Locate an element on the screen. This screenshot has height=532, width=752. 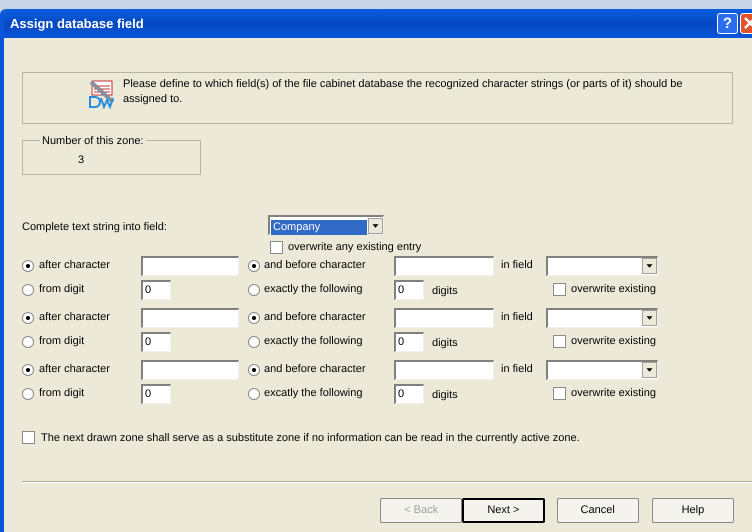
zone-number: 3 is located at coordinates (81, 160).